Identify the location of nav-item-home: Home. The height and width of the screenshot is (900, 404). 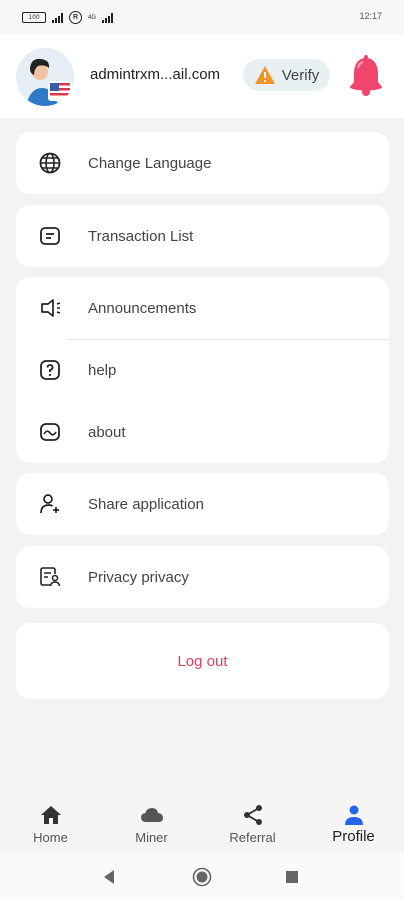
(50, 822).